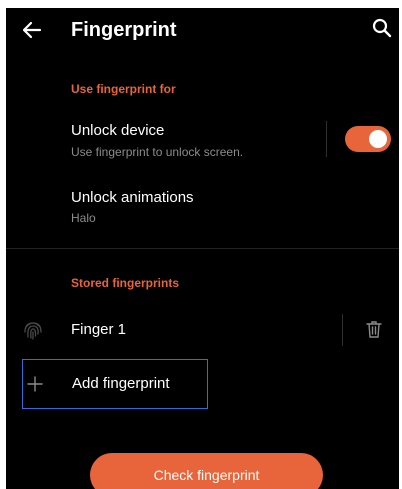  What do you see at coordinates (202, 330) in the screenshot?
I see `fingerprint-row-finger-1: Finger 1` at bounding box center [202, 330].